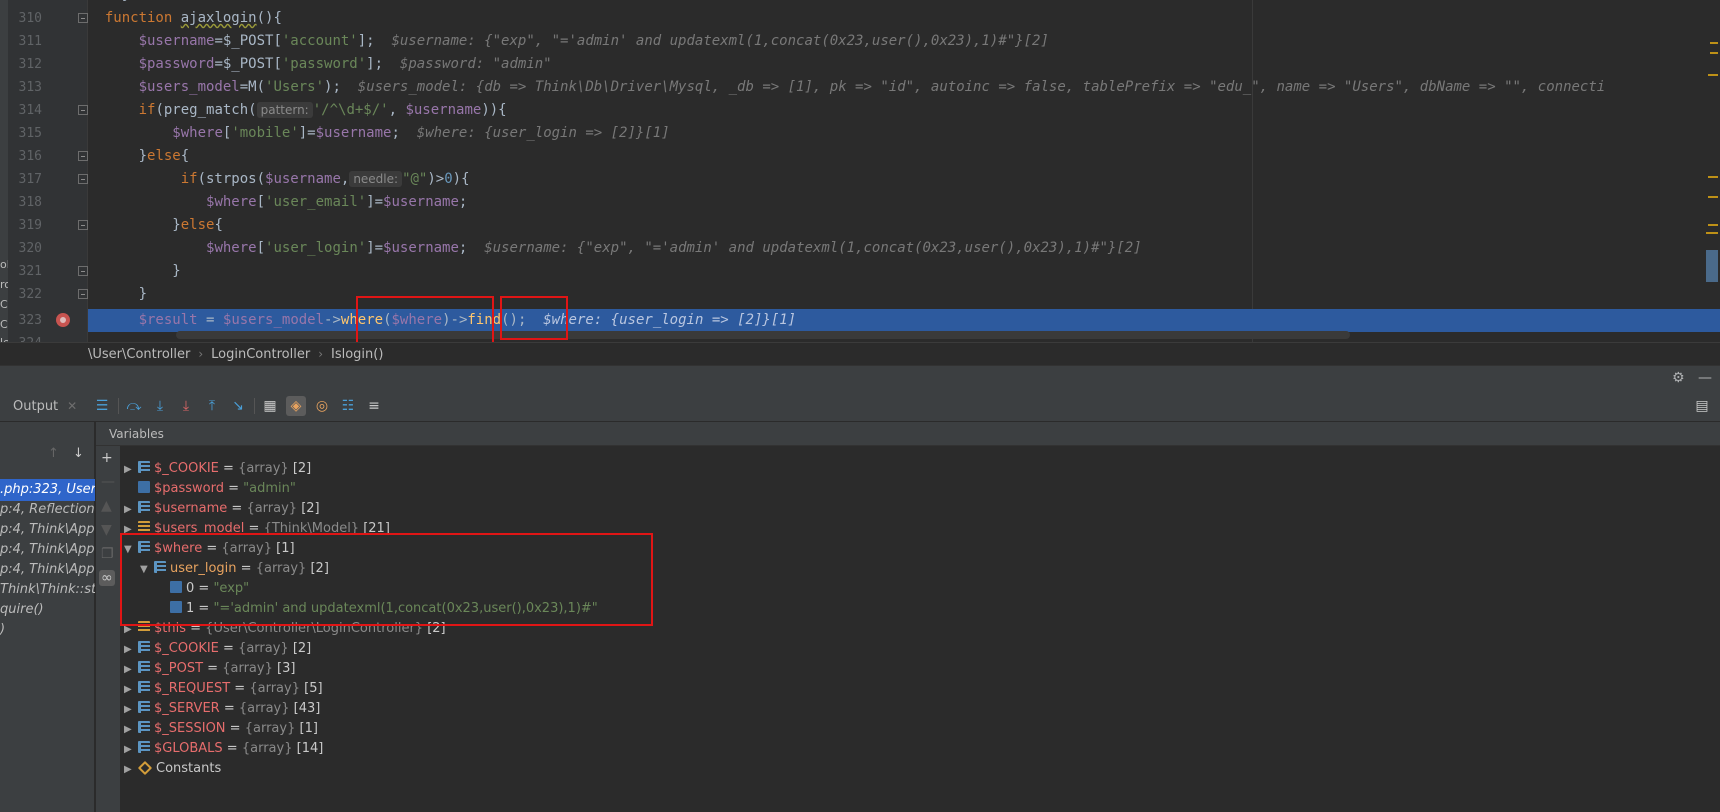 This screenshot has height=812, width=1720. What do you see at coordinates (904, 294) in the screenshot?
I see `code-line-322: }` at bounding box center [904, 294].